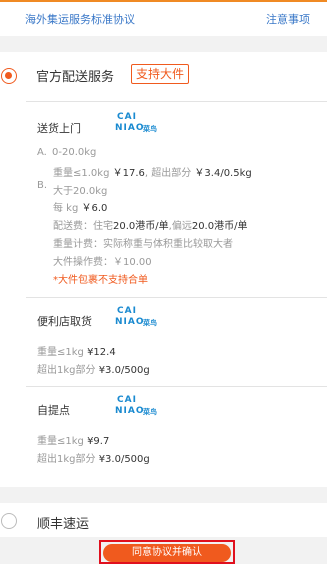 This screenshot has width=327, height=564. Describe the element at coordinates (163, 18) in the screenshot. I see `top-bar: 海外集运服务标准协议 注意事项` at that location.